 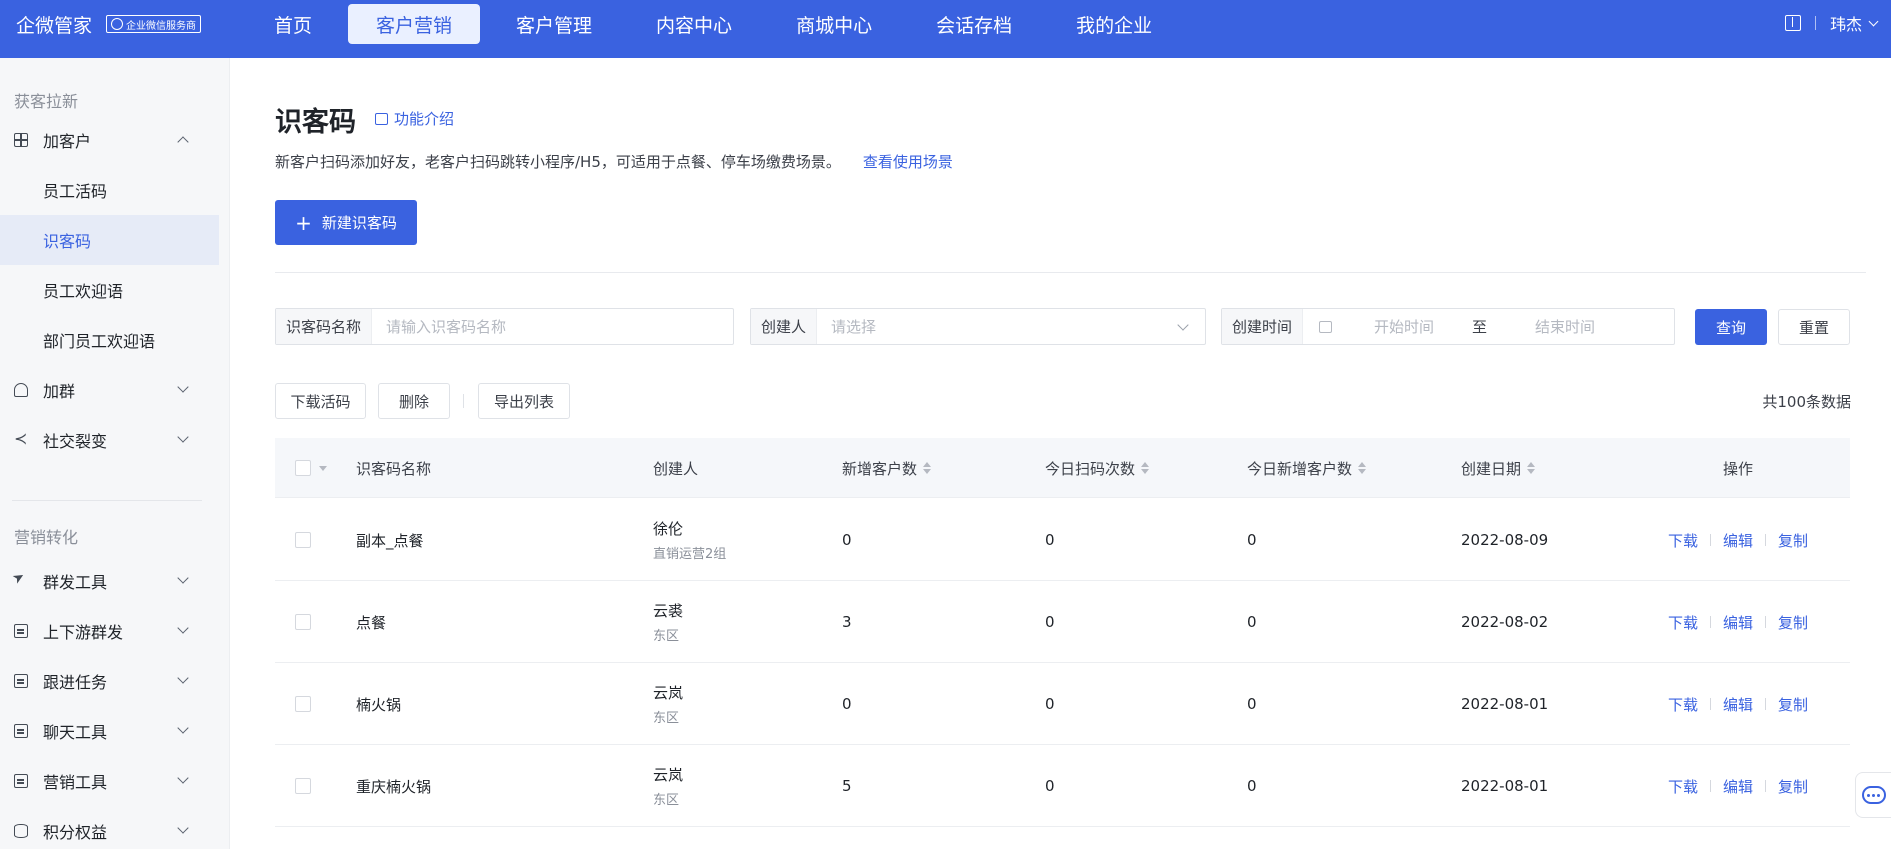 What do you see at coordinates (1846, 23) in the screenshot?
I see `user-name: 玮杰` at bounding box center [1846, 23].